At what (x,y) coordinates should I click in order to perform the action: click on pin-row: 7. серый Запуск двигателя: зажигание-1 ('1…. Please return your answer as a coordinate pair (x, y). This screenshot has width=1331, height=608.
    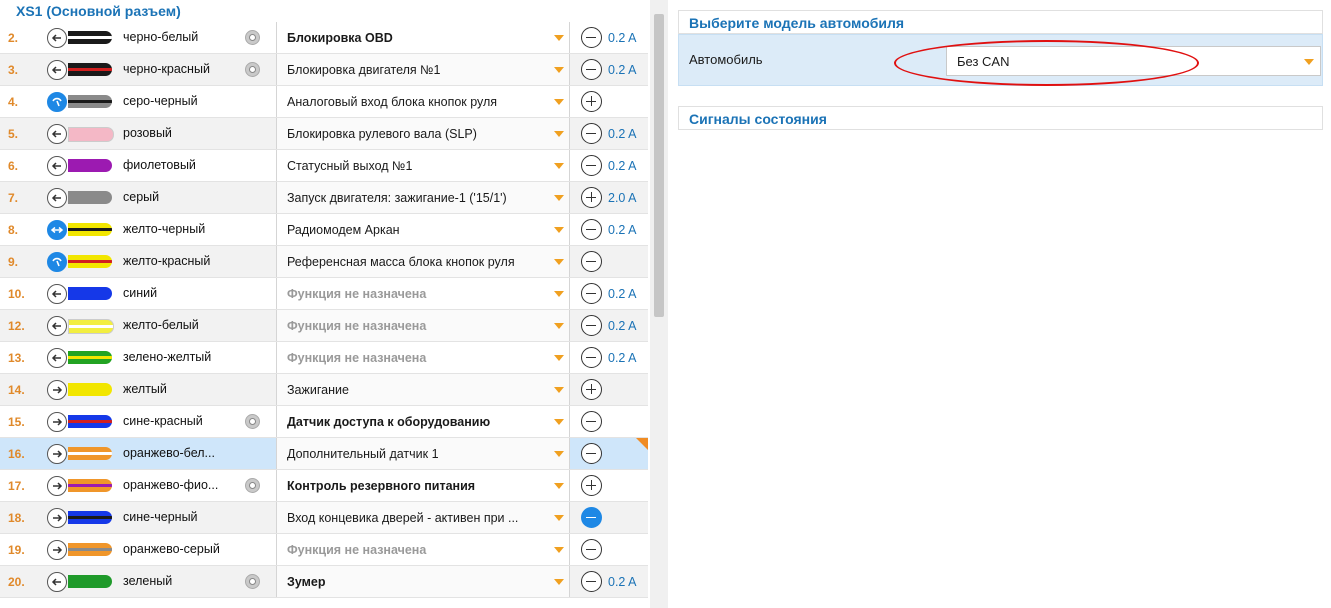
    Looking at the image, I should click on (324, 198).